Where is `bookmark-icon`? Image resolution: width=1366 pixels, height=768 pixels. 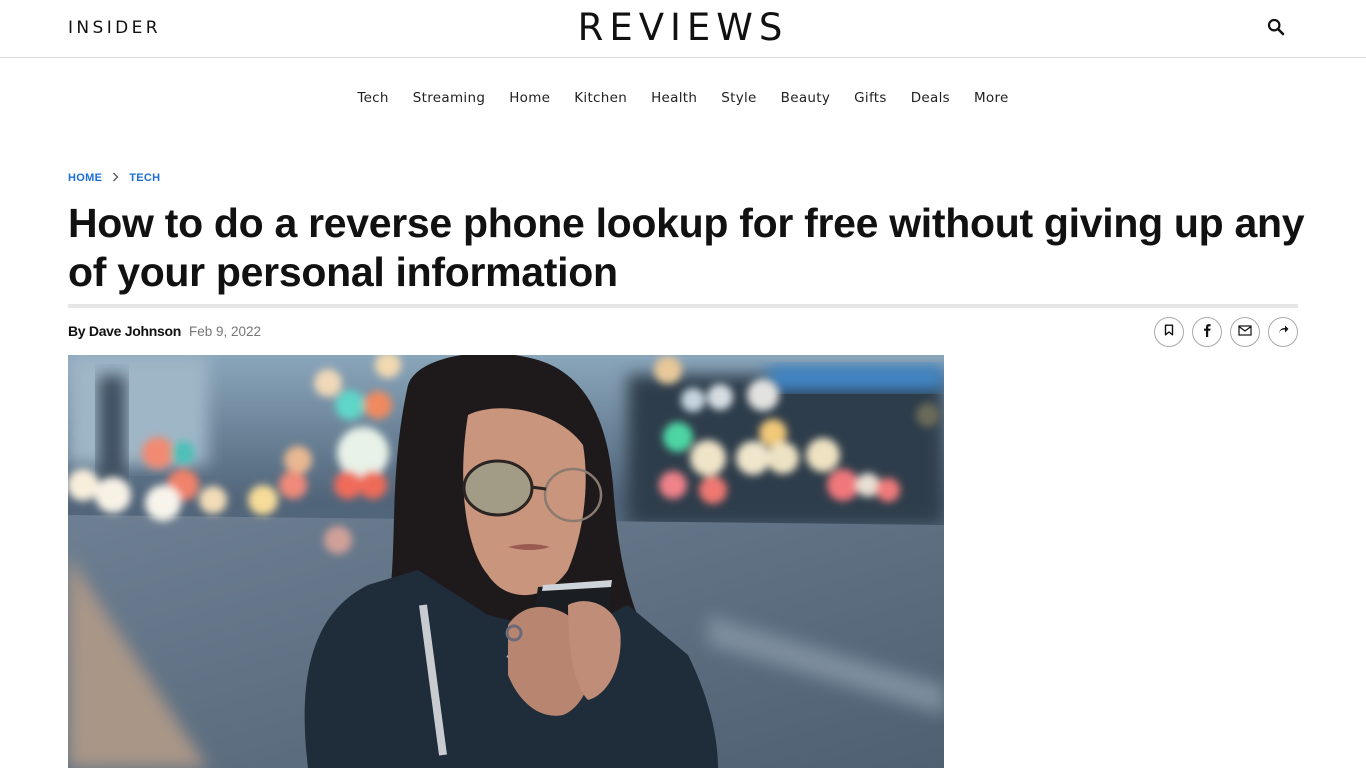
bookmark-icon is located at coordinates (1169, 332).